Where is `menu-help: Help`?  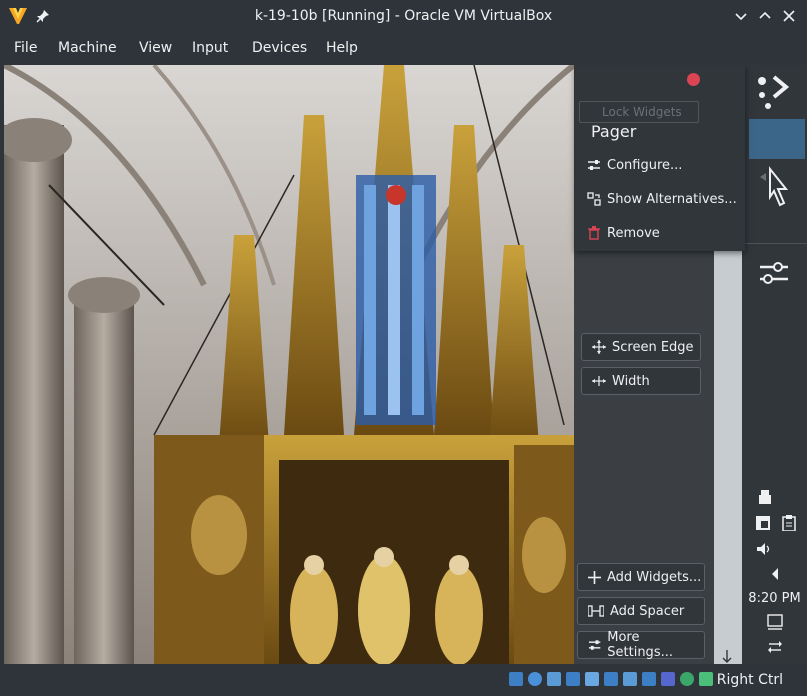 menu-help: Help is located at coordinates (342, 48).